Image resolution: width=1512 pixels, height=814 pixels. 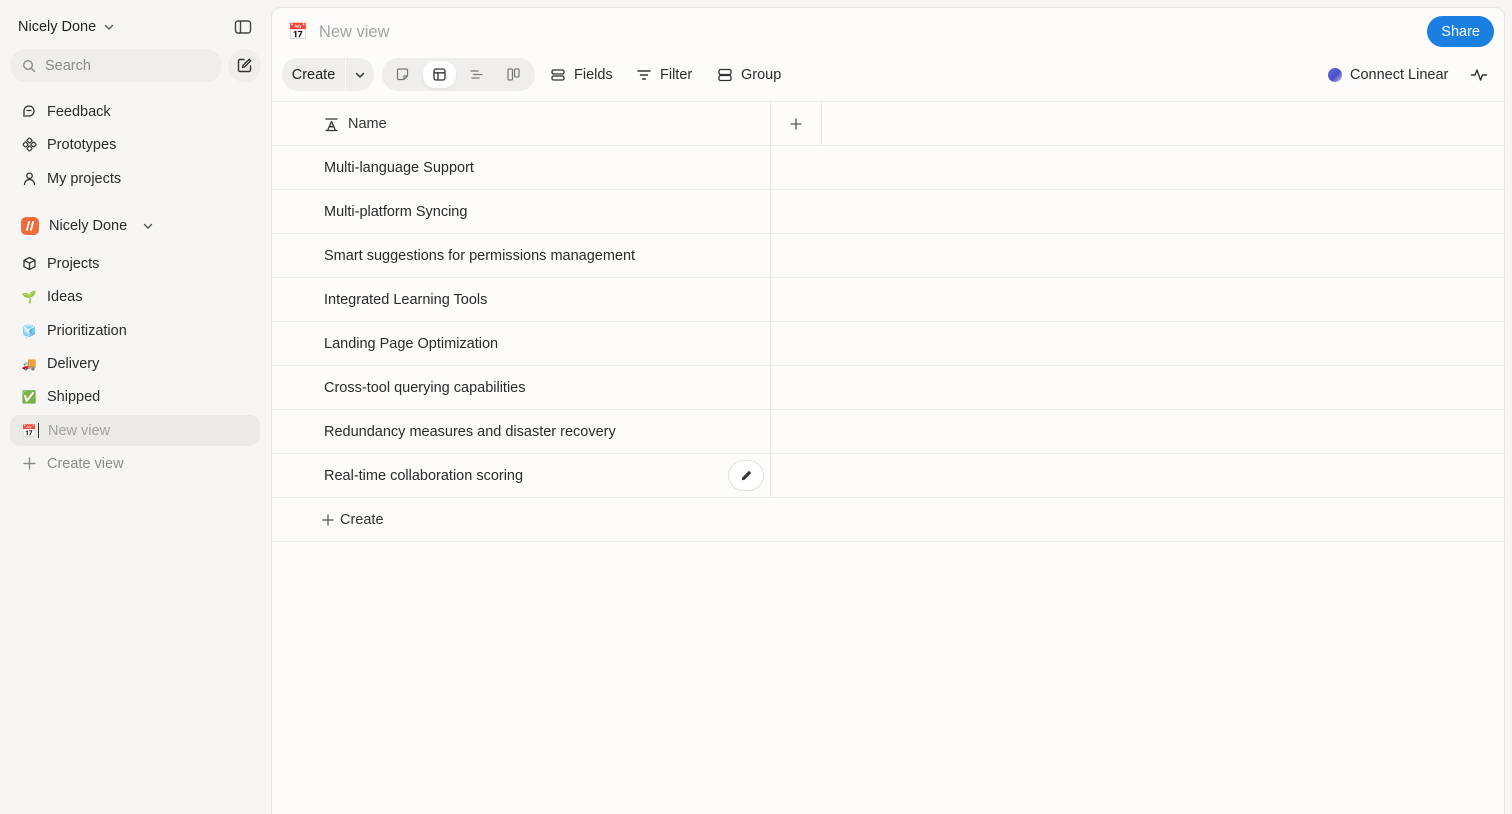 What do you see at coordinates (30, 225) in the screenshot?
I see `workspace-logo` at bounding box center [30, 225].